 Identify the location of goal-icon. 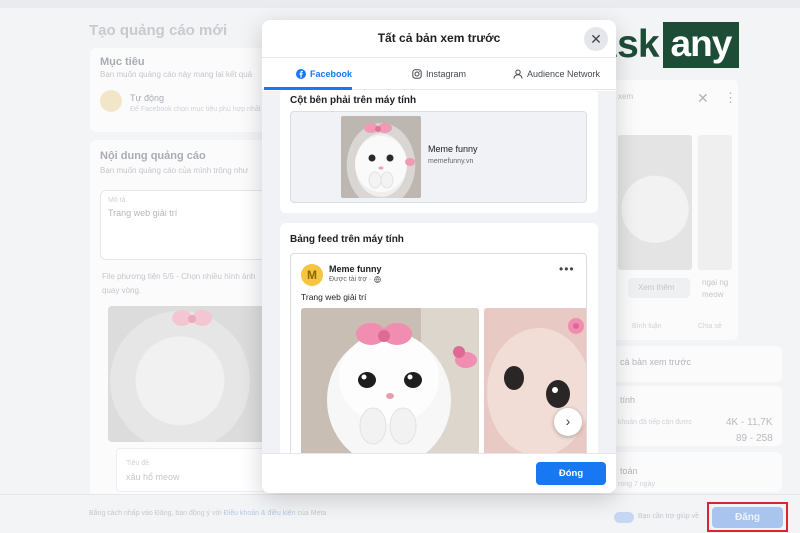
(111, 101).